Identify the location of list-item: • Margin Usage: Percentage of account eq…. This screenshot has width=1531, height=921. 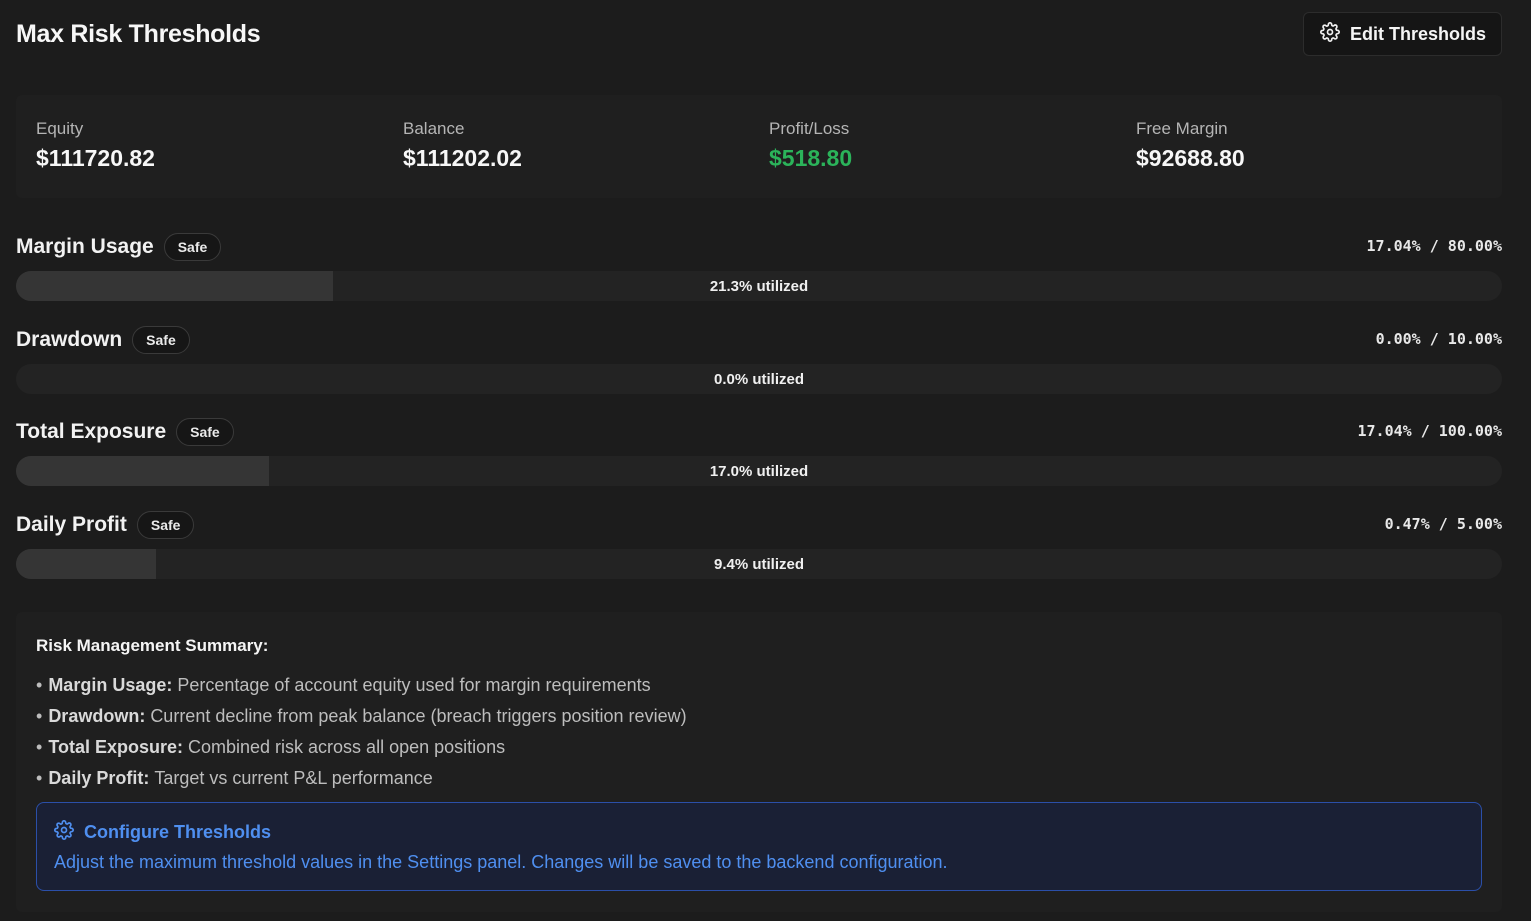
(361, 685).